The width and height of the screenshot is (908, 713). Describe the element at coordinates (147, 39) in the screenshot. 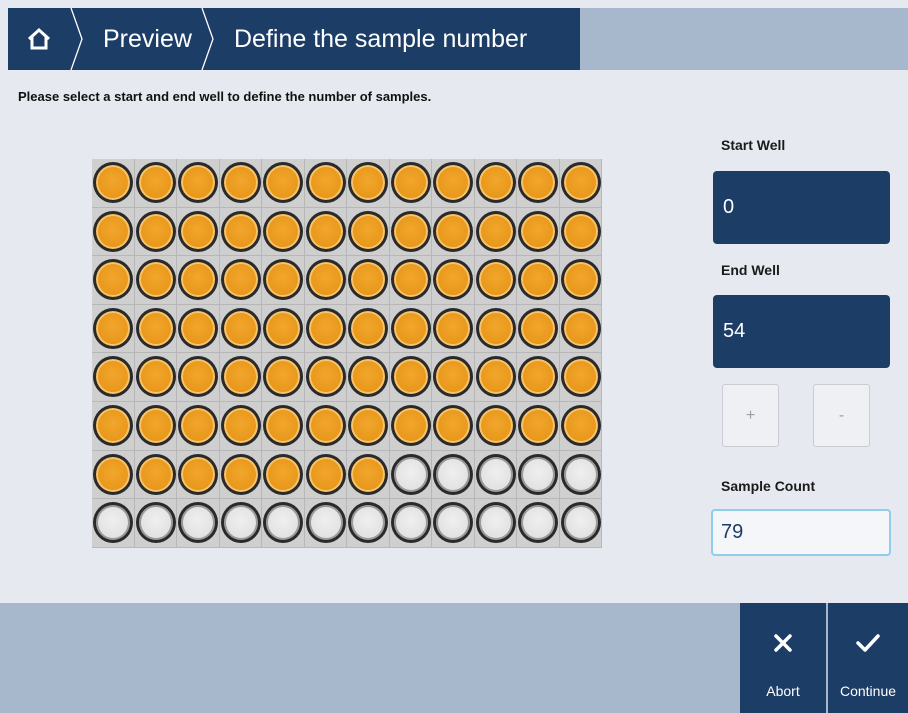

I see `breadcrumb-item-preview: Preview` at that location.